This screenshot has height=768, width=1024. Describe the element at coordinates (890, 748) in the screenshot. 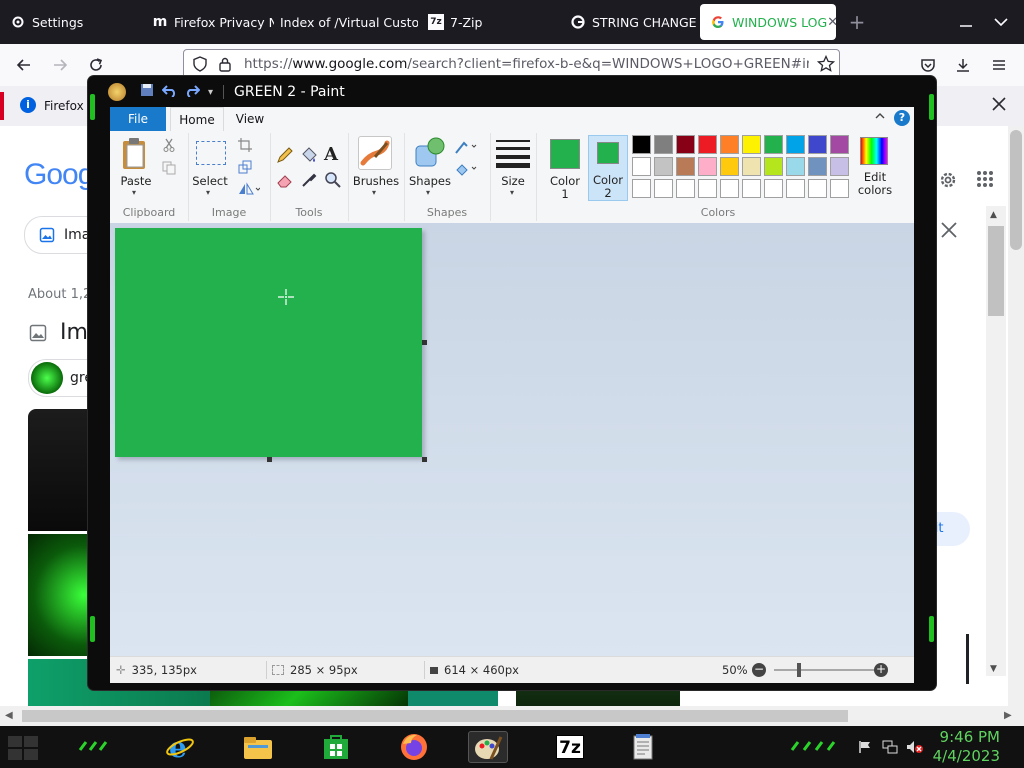

I see `network-icon` at that location.